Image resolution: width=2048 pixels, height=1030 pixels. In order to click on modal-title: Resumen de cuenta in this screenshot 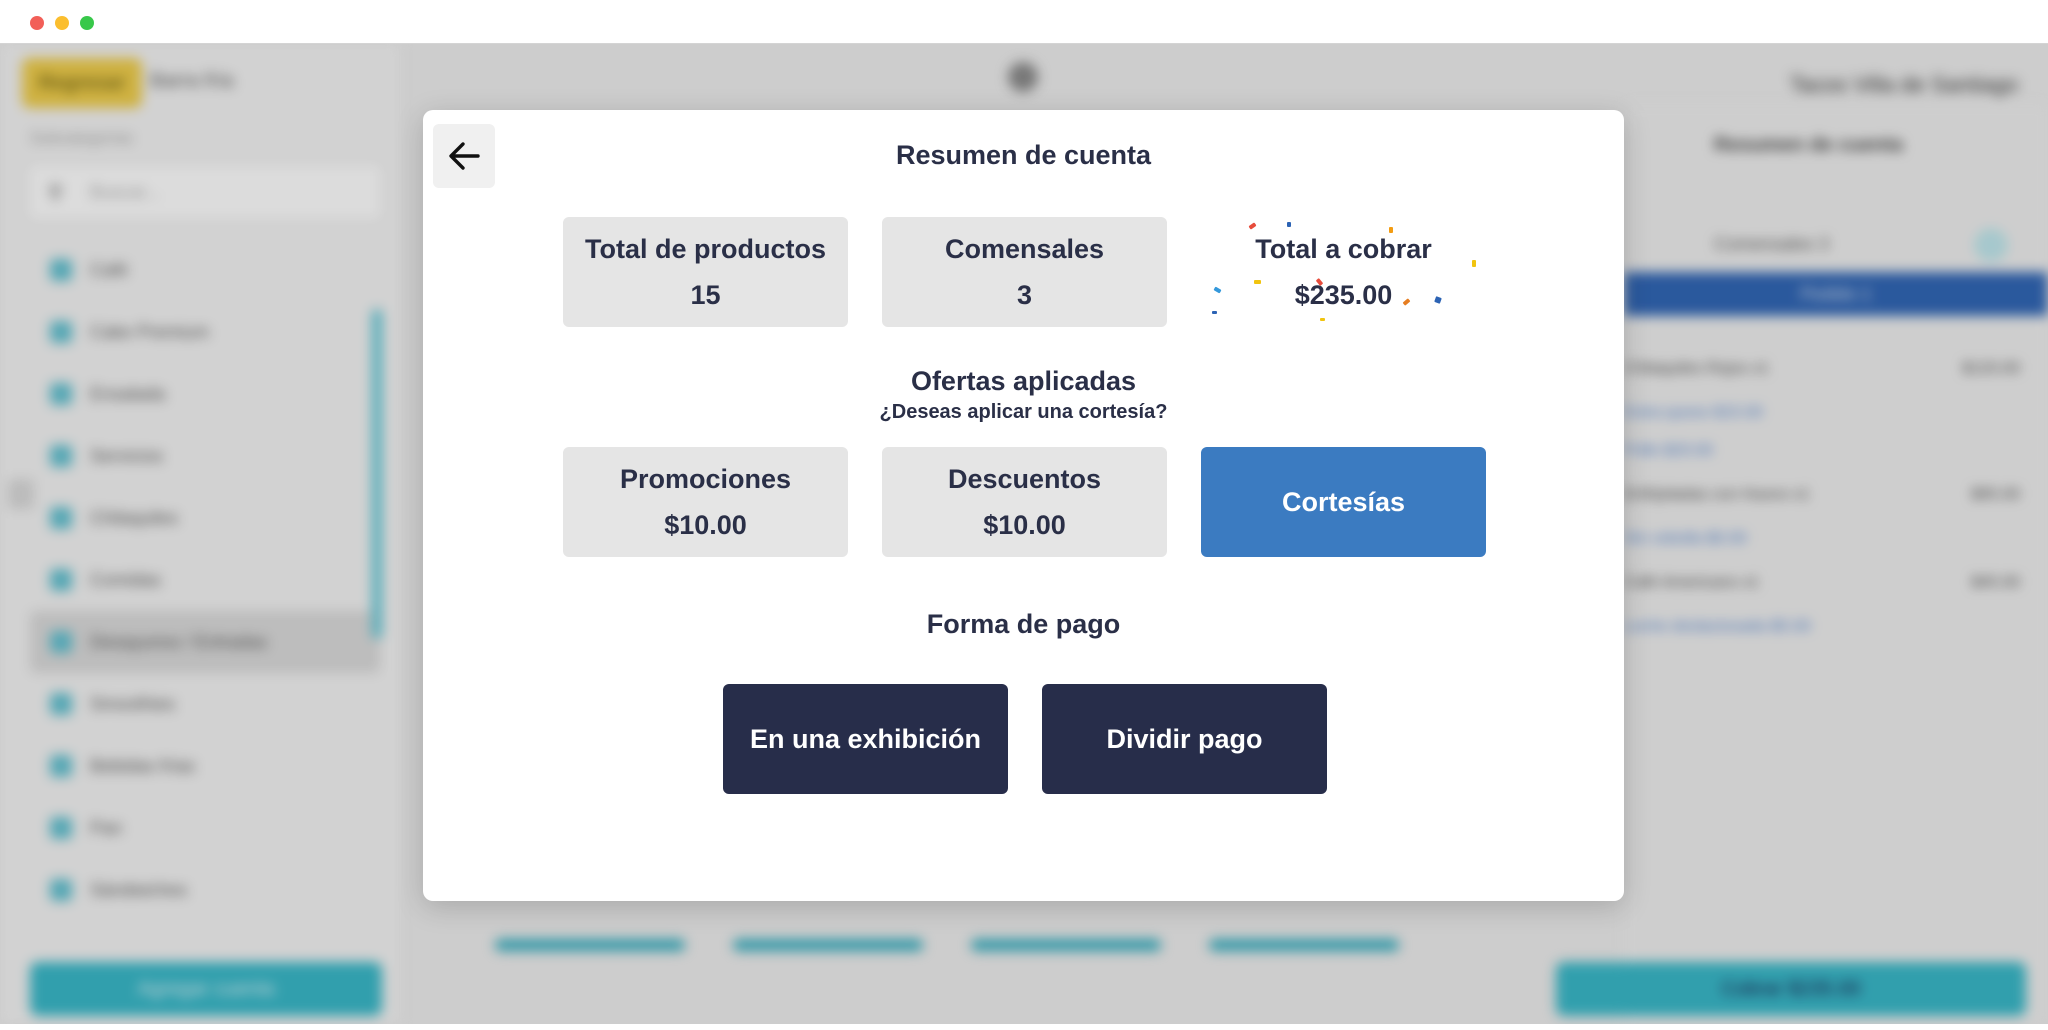, I will do `click(1023, 155)`.